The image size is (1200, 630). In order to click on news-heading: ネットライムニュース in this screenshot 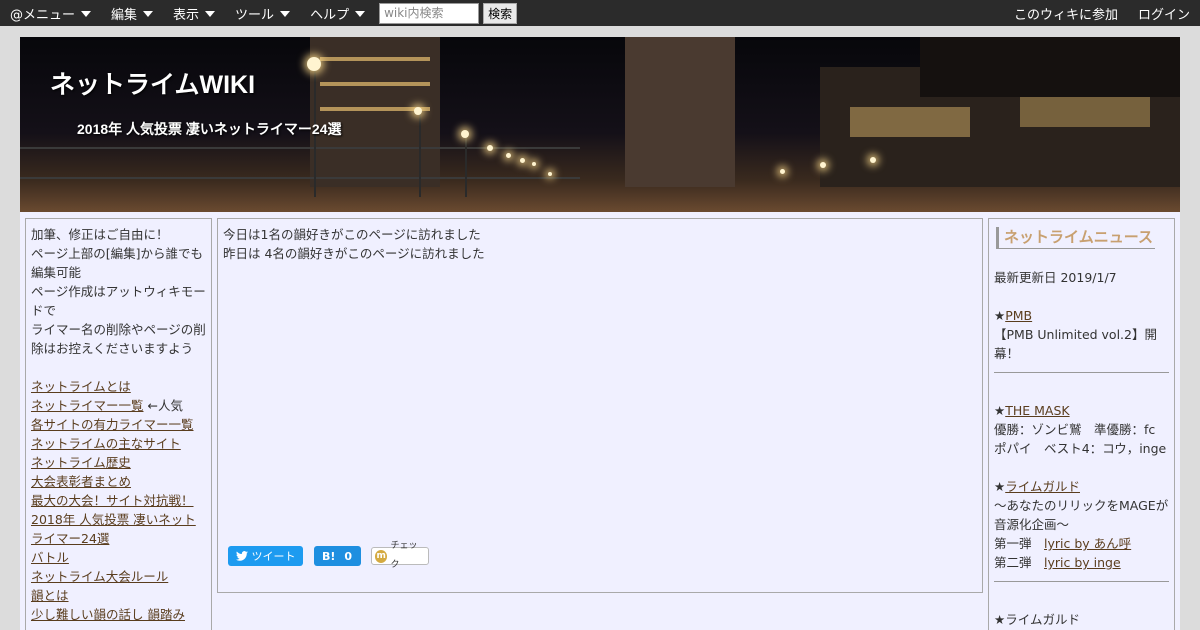, I will do `click(1075, 238)`.